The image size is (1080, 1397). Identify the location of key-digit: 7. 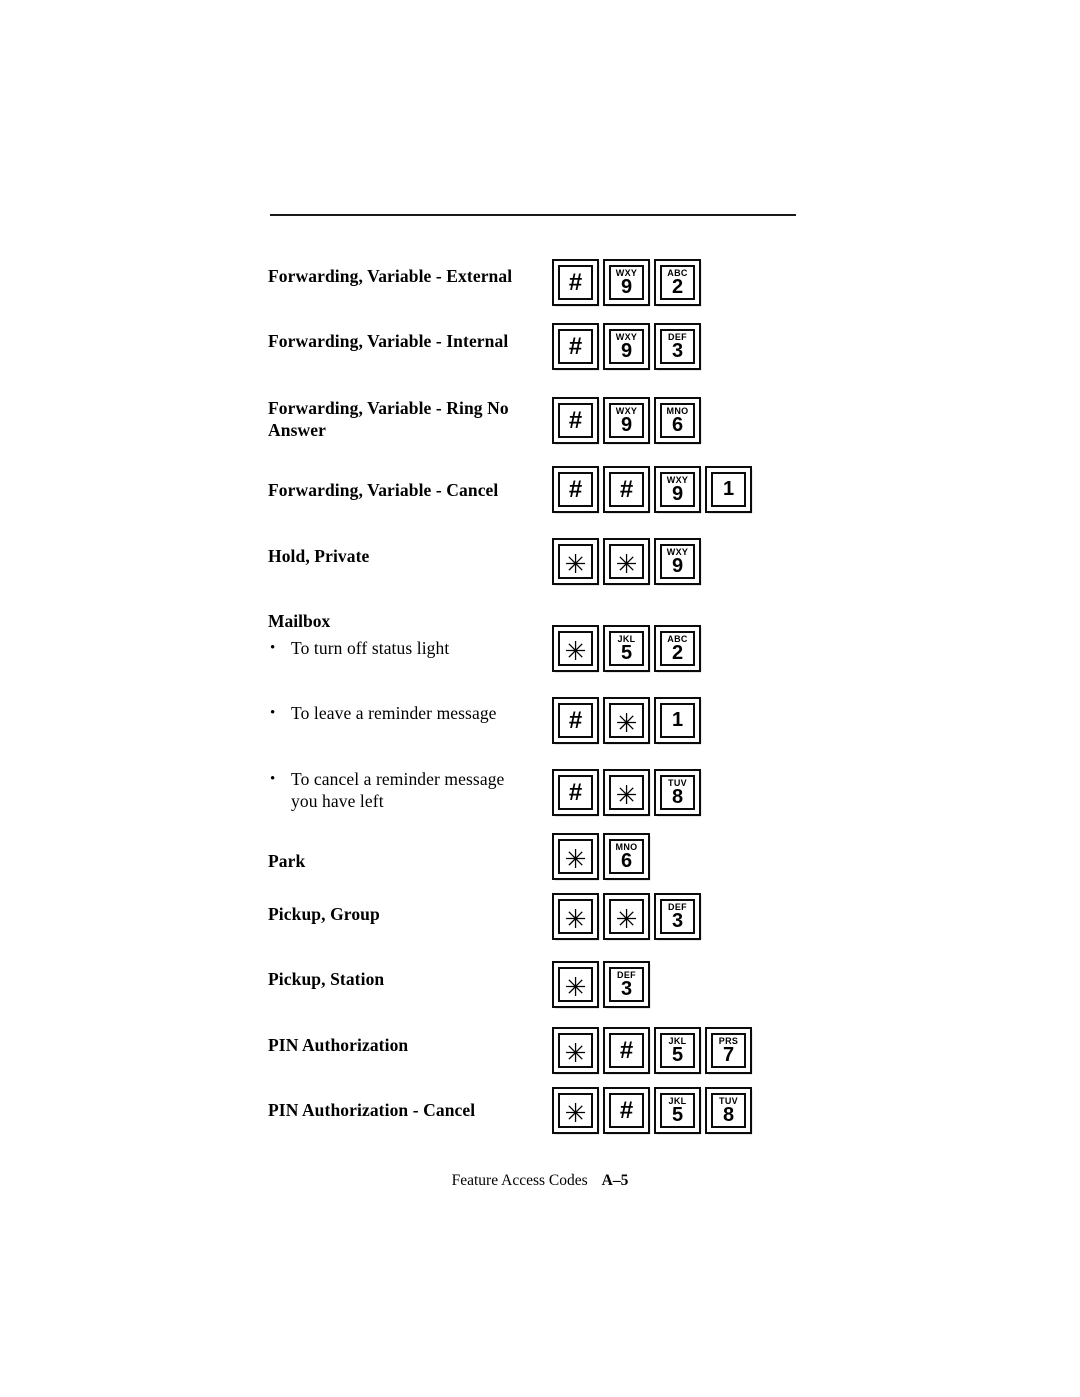
(728, 1054).